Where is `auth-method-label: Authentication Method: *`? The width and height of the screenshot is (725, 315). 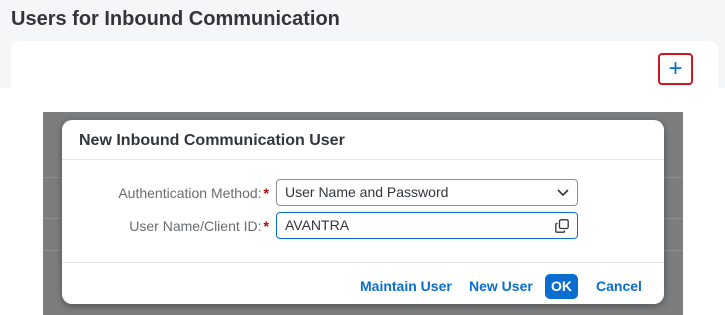 auth-method-label: Authentication Method: * is located at coordinates (193, 193).